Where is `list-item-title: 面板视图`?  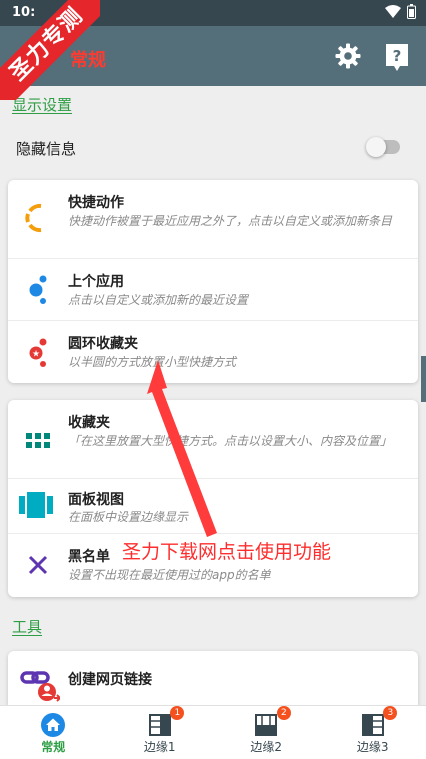
list-item-title: 面板视图 is located at coordinates (96, 500).